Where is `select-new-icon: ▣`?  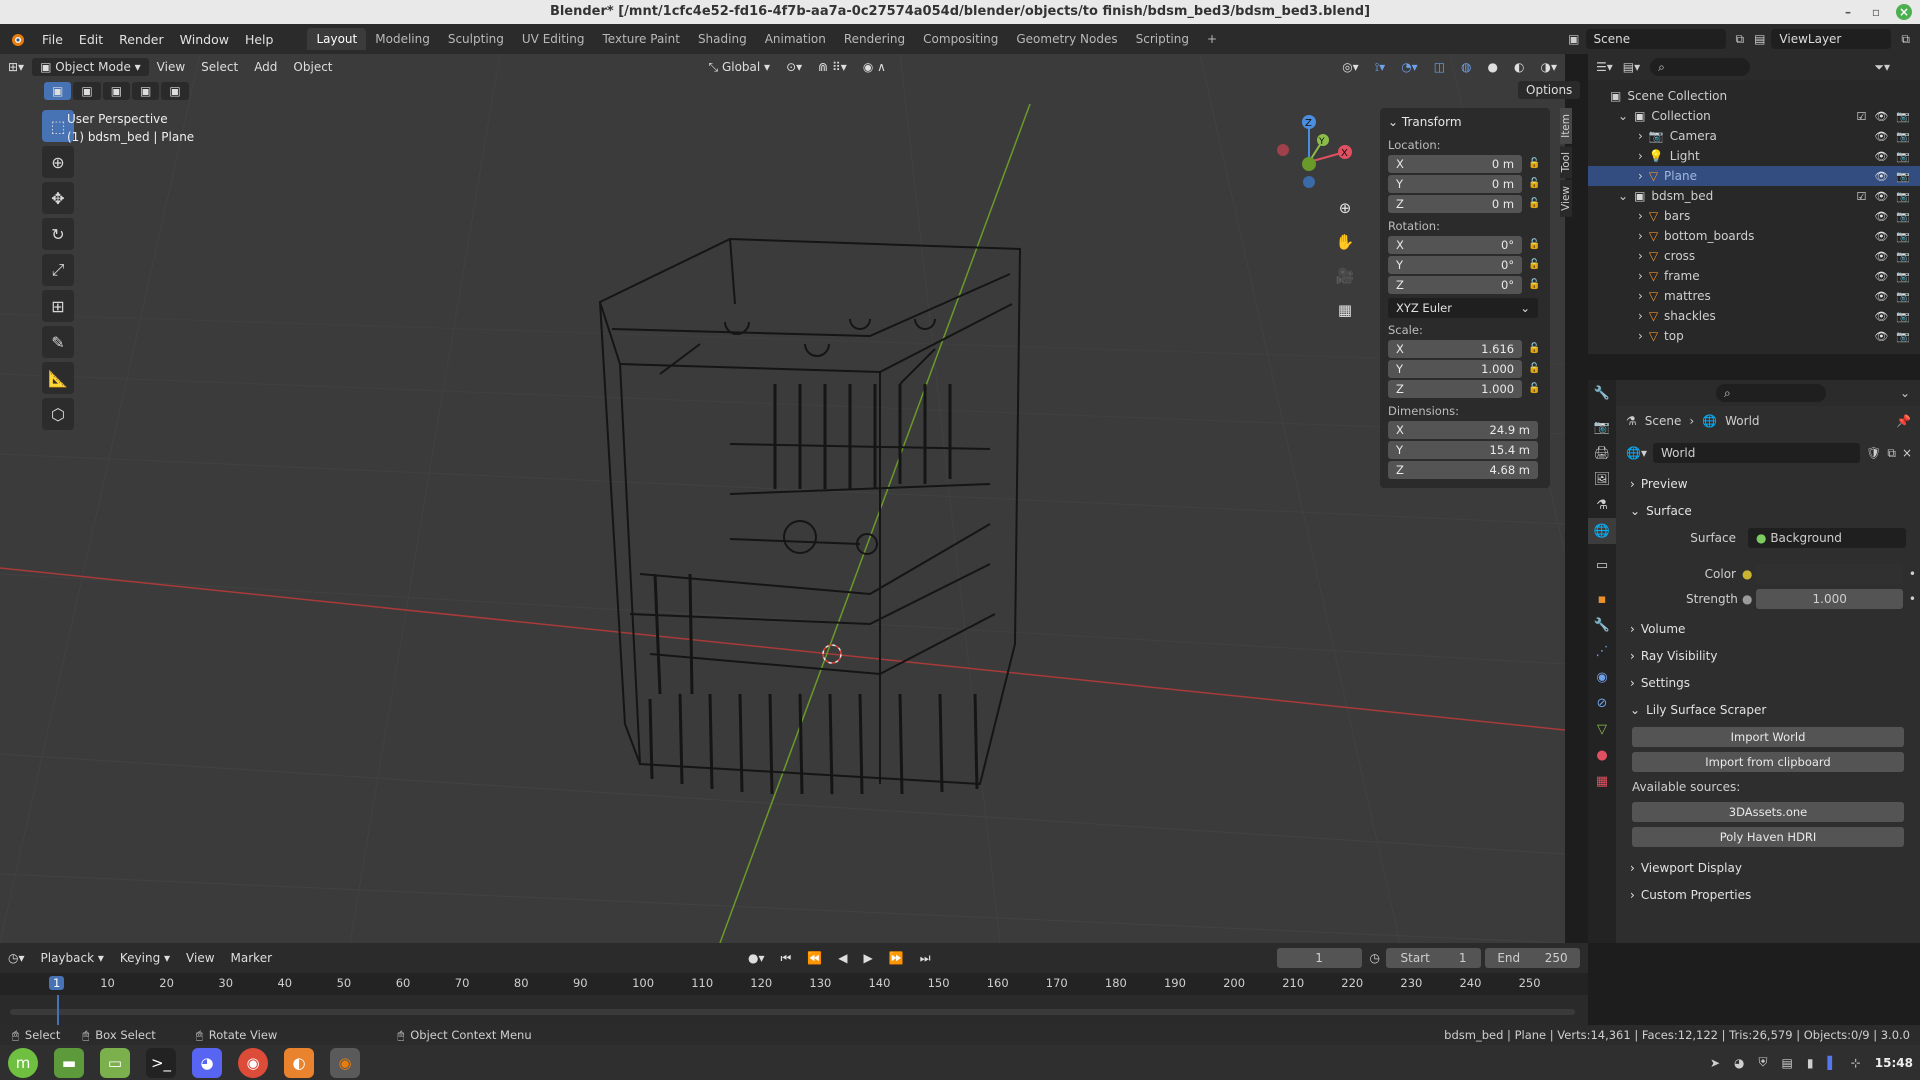 select-new-icon: ▣ is located at coordinates (58, 91).